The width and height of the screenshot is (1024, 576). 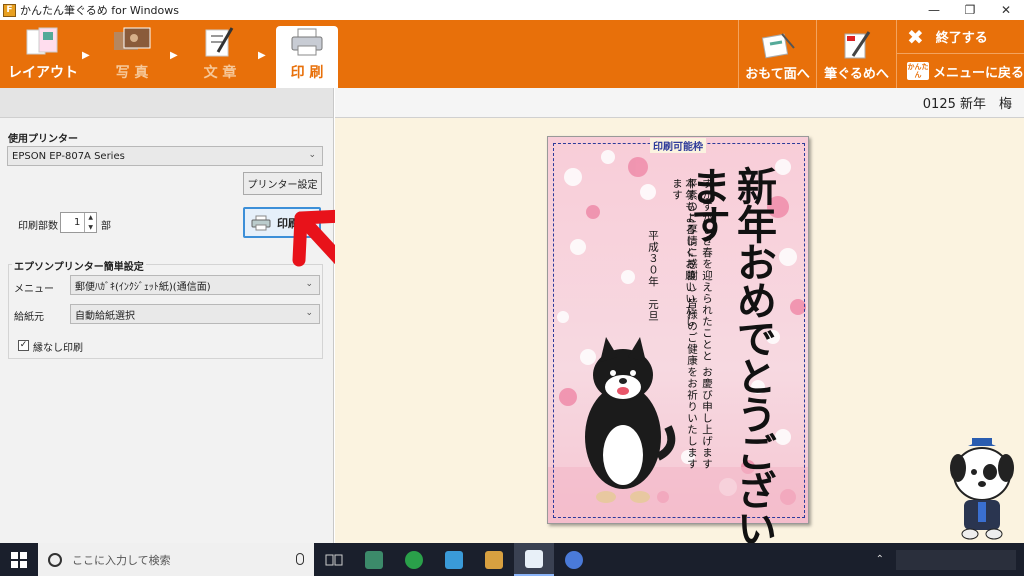 I want to click on paper-source-value: 自動給紙選択, so click(x=105, y=316).